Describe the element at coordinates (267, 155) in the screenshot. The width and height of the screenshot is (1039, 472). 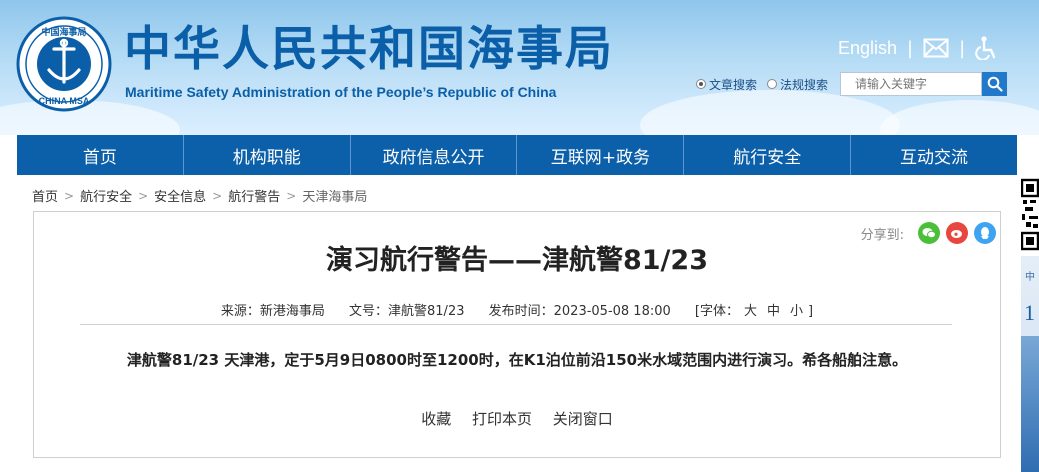
I see `nav-item-functions: 机构职能` at that location.